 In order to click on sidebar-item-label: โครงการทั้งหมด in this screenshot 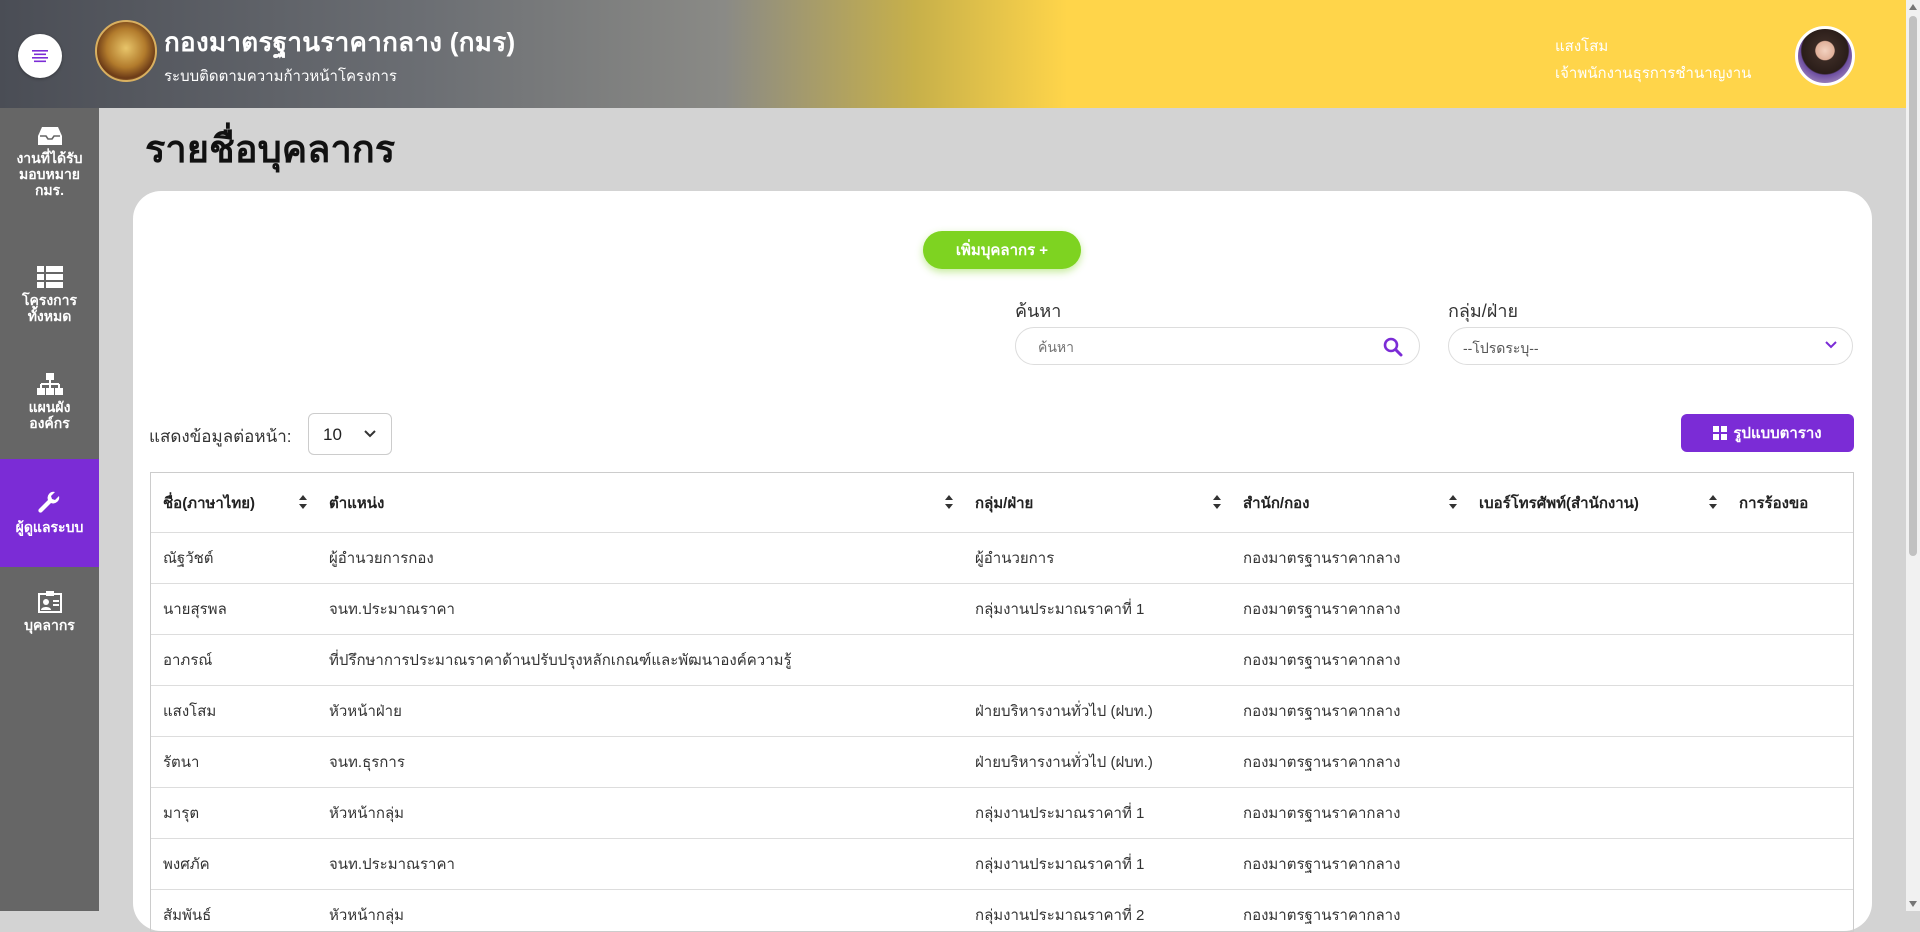, I will do `click(50, 308)`.